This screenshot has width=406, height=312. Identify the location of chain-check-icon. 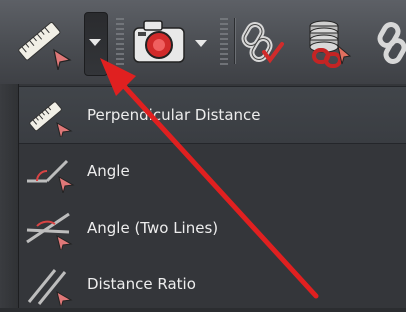
(262, 43).